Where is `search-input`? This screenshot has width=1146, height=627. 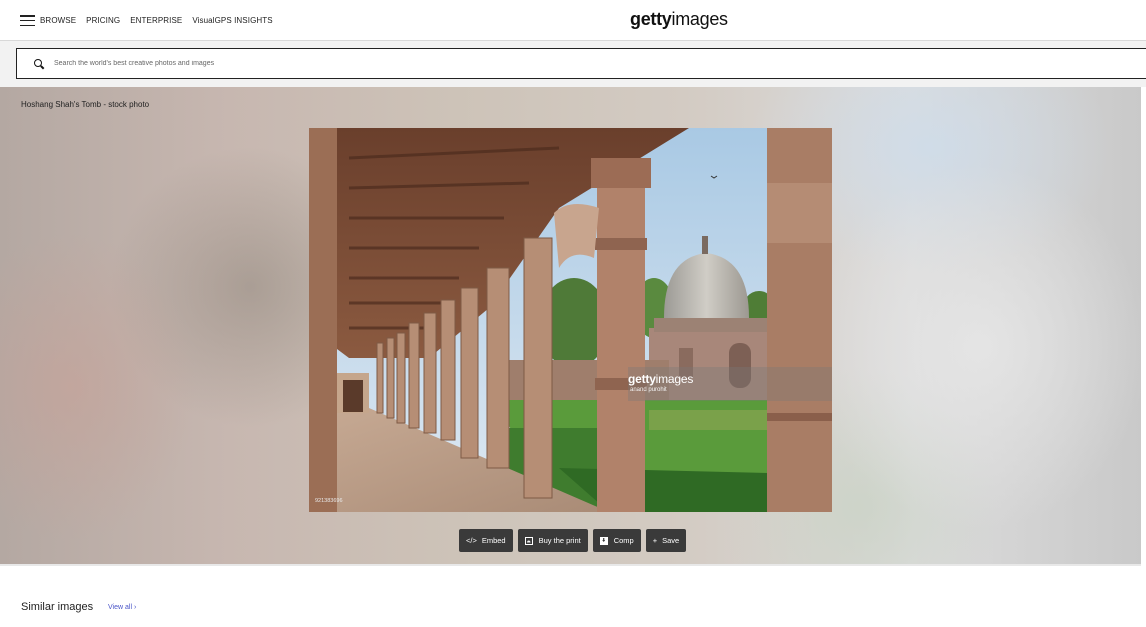
search-input is located at coordinates (354, 63).